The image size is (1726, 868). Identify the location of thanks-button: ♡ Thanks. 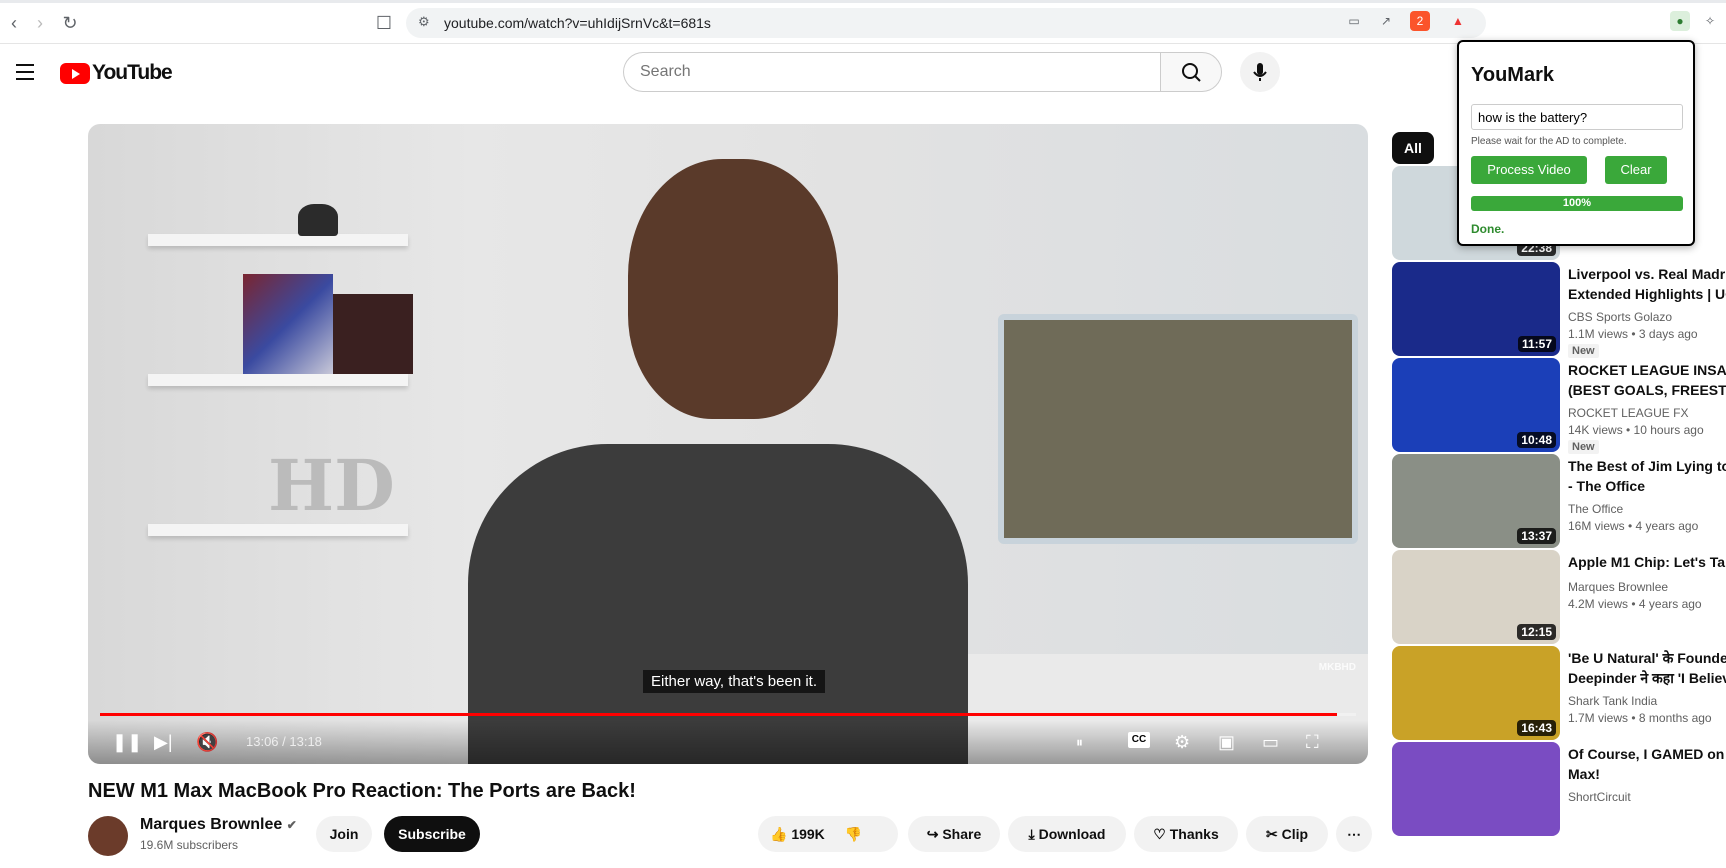
(1186, 834).